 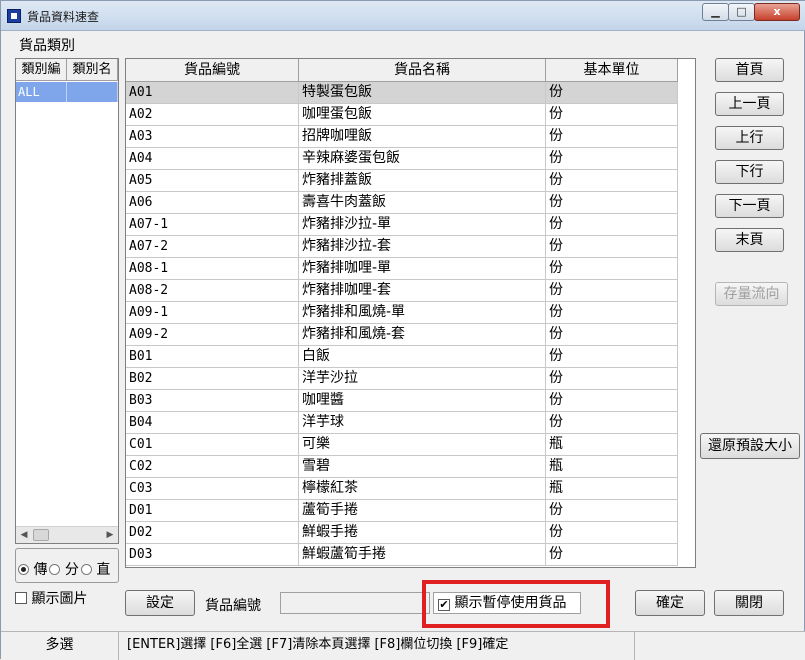 I want to click on table-row: A08-2 炸豬排咖哩-套份, so click(x=402, y=291).